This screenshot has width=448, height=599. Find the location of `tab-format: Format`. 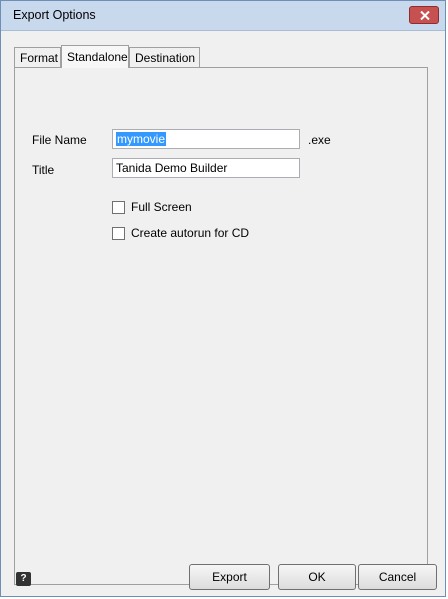

tab-format: Format is located at coordinates (37, 57).